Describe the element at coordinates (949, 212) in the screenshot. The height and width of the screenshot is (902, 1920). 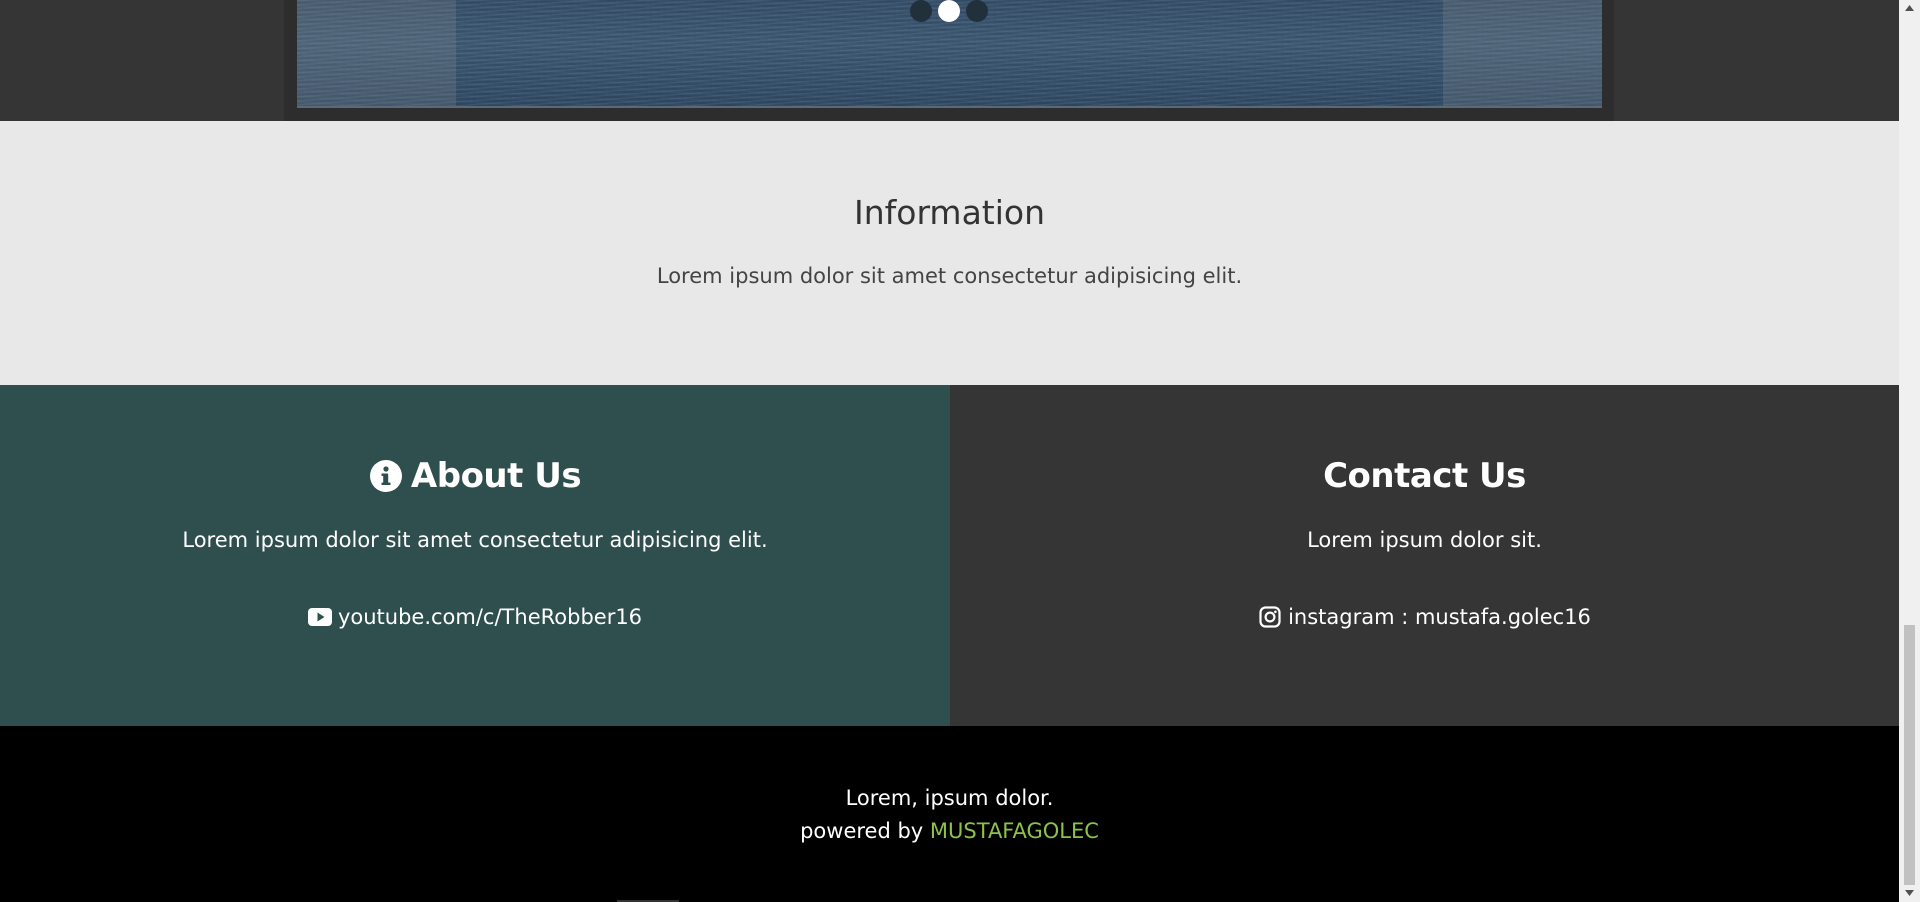
I see `information-title: Information` at that location.